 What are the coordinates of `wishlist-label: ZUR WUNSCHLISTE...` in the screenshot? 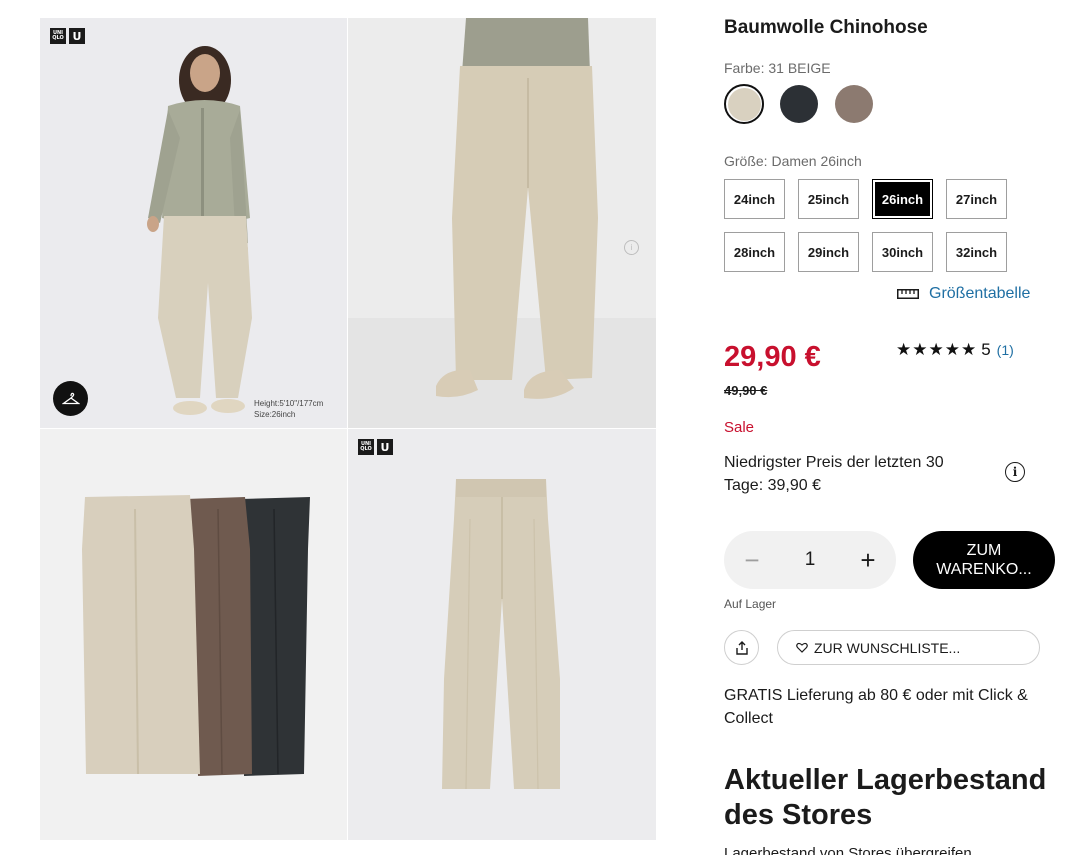 It's located at (887, 647).